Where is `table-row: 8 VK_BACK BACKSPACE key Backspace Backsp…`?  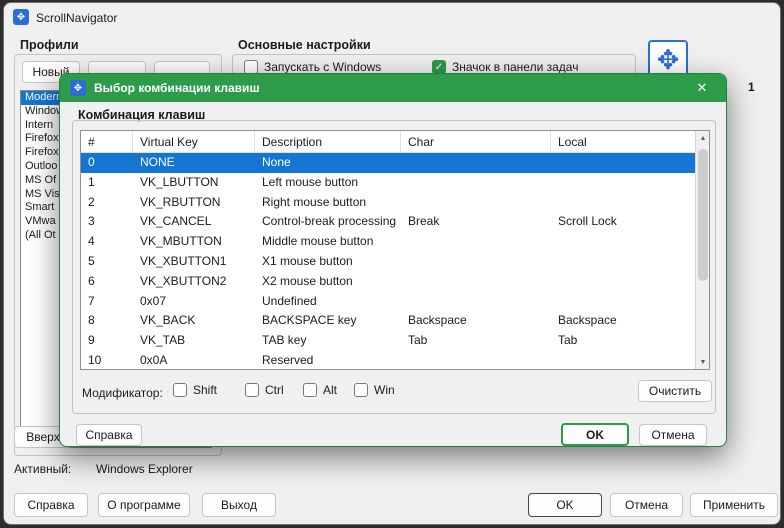 table-row: 8 VK_BACK BACKSPACE key Backspace Backsp… is located at coordinates (389, 321).